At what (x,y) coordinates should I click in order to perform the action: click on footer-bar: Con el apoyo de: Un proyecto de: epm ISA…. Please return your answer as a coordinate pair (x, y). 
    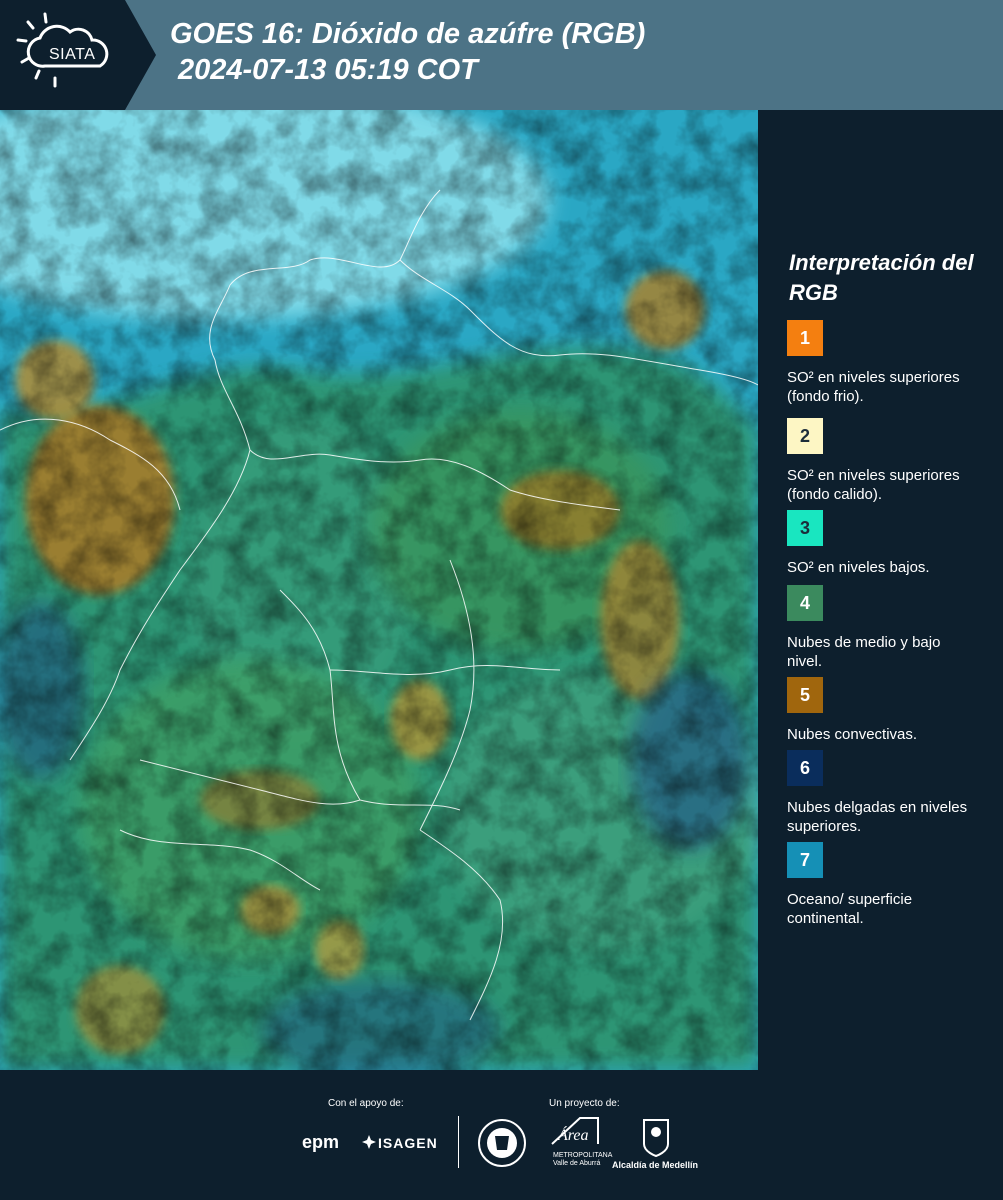
    Looking at the image, I should click on (501, 1135).